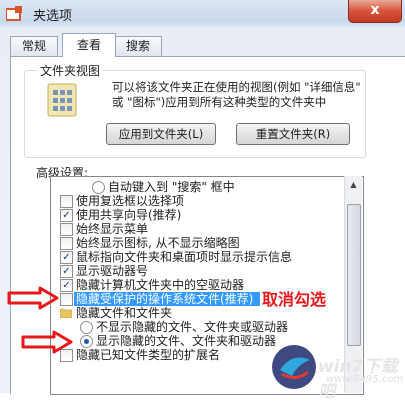 The image size is (405, 402). Describe the element at coordinates (66, 243) in the screenshot. I see `checkbox-icons-never-thumbnails` at that location.